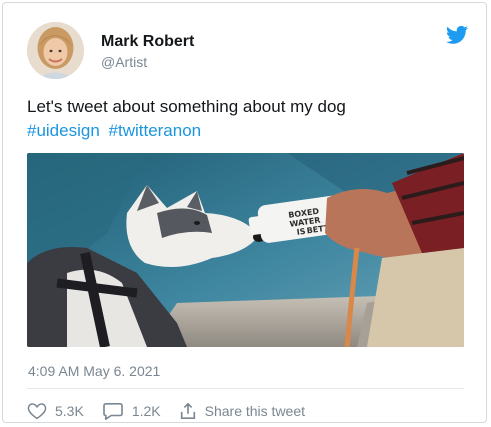 This screenshot has width=491, height=427. What do you see at coordinates (245, 388) in the screenshot?
I see `divider` at bounding box center [245, 388].